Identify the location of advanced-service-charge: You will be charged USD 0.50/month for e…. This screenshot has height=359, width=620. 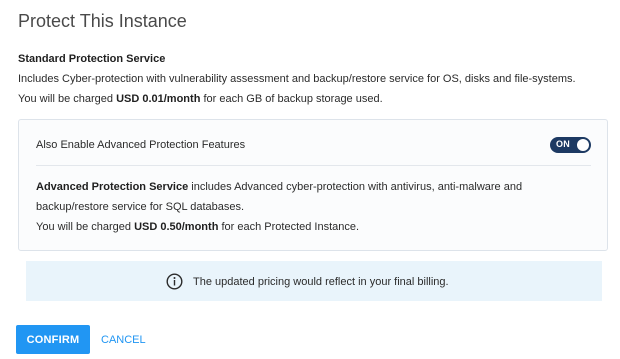
(197, 227).